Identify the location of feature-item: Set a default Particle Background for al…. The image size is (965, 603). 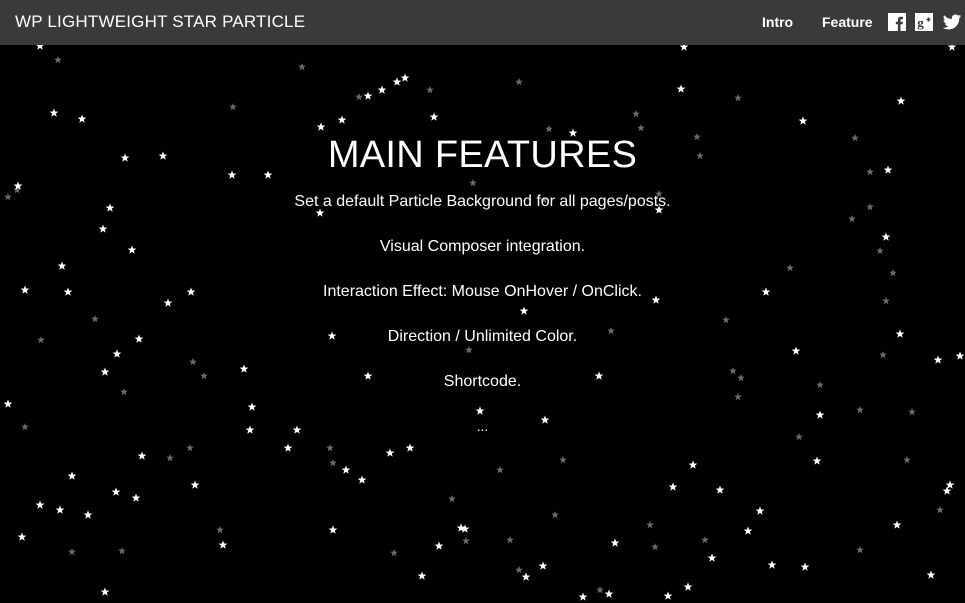
(482, 201).